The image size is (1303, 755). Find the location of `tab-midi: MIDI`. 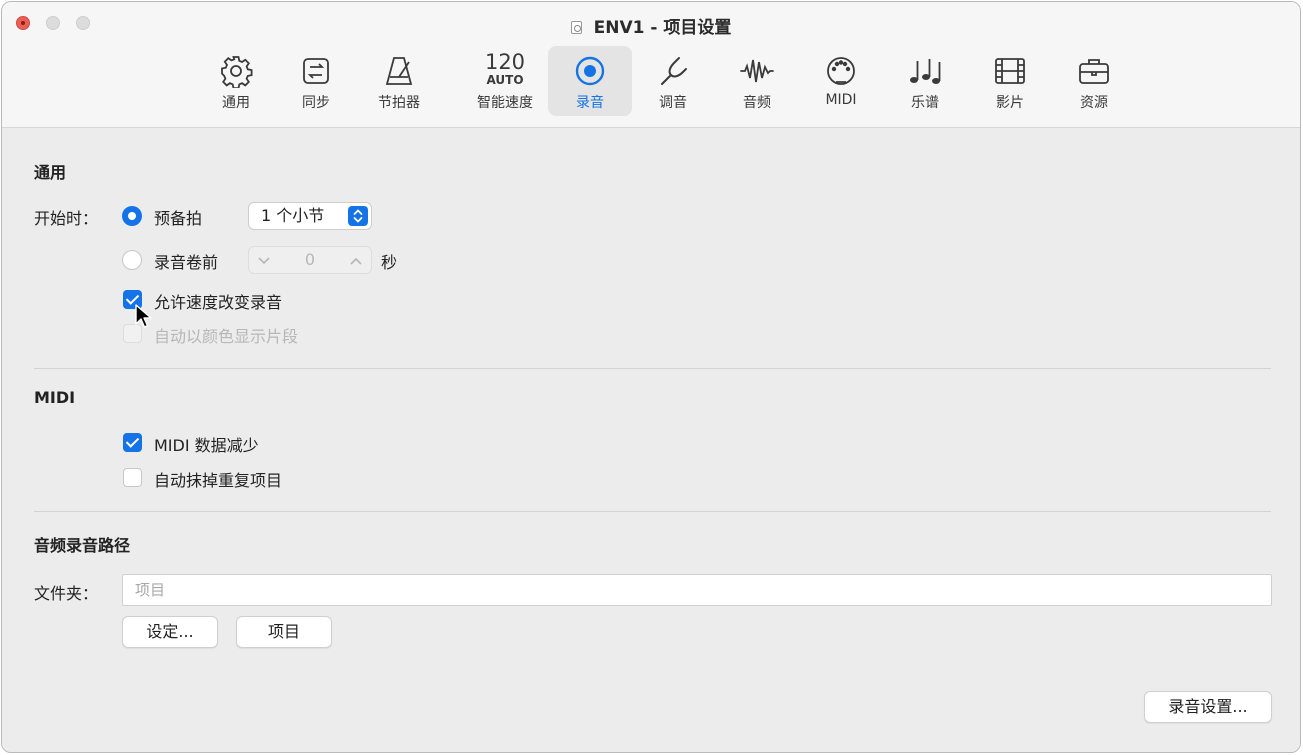

tab-midi: MIDI is located at coordinates (841, 81).